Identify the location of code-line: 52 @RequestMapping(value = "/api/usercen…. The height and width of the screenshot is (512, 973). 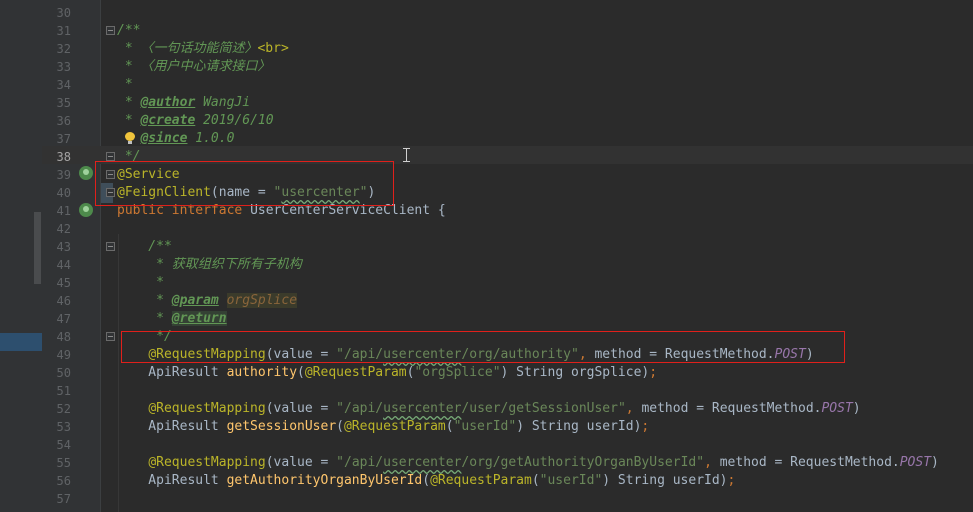
(486, 409).